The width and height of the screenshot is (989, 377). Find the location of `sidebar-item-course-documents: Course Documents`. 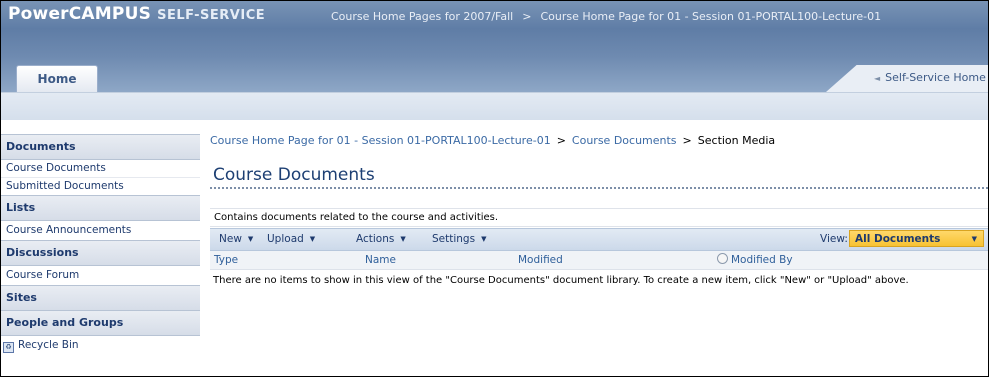

sidebar-item-course-documents: Course Documents is located at coordinates (100, 169).